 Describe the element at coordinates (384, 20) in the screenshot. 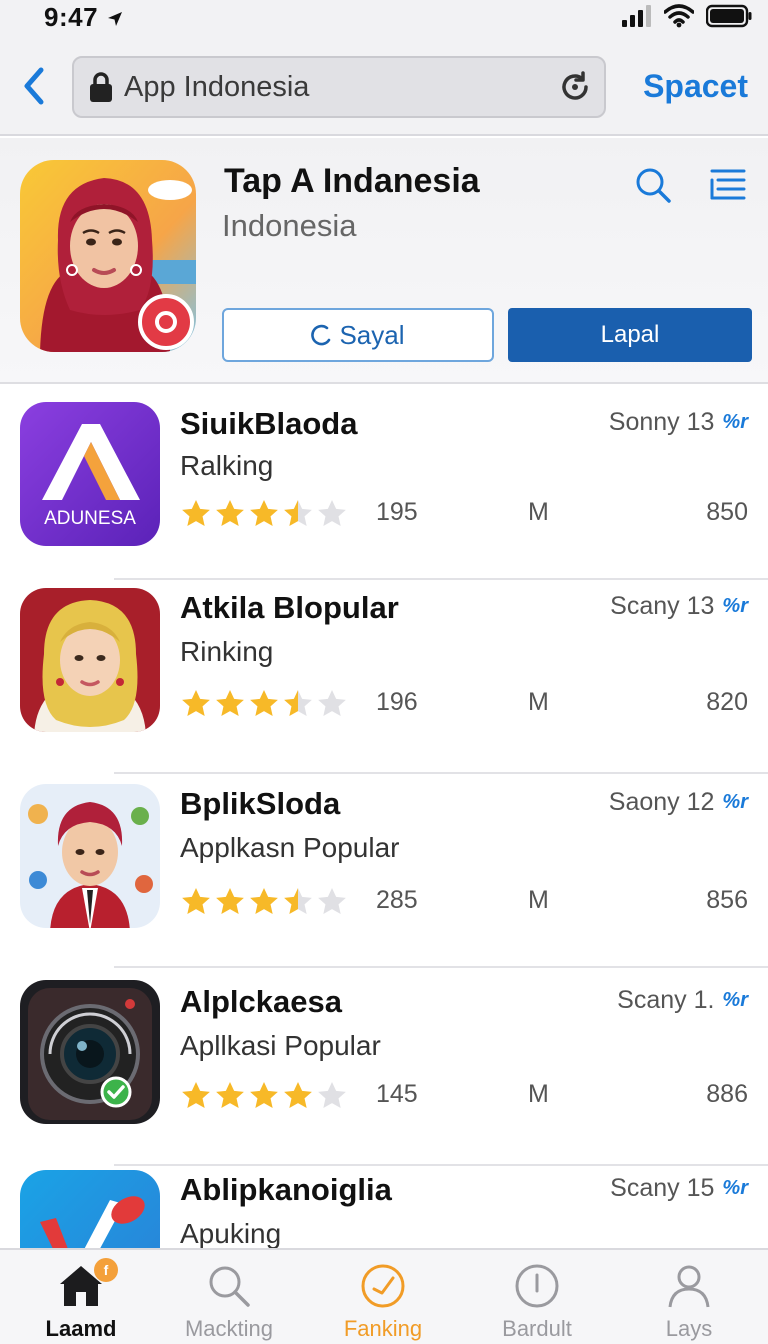

I see `status-bar: 9:47` at that location.